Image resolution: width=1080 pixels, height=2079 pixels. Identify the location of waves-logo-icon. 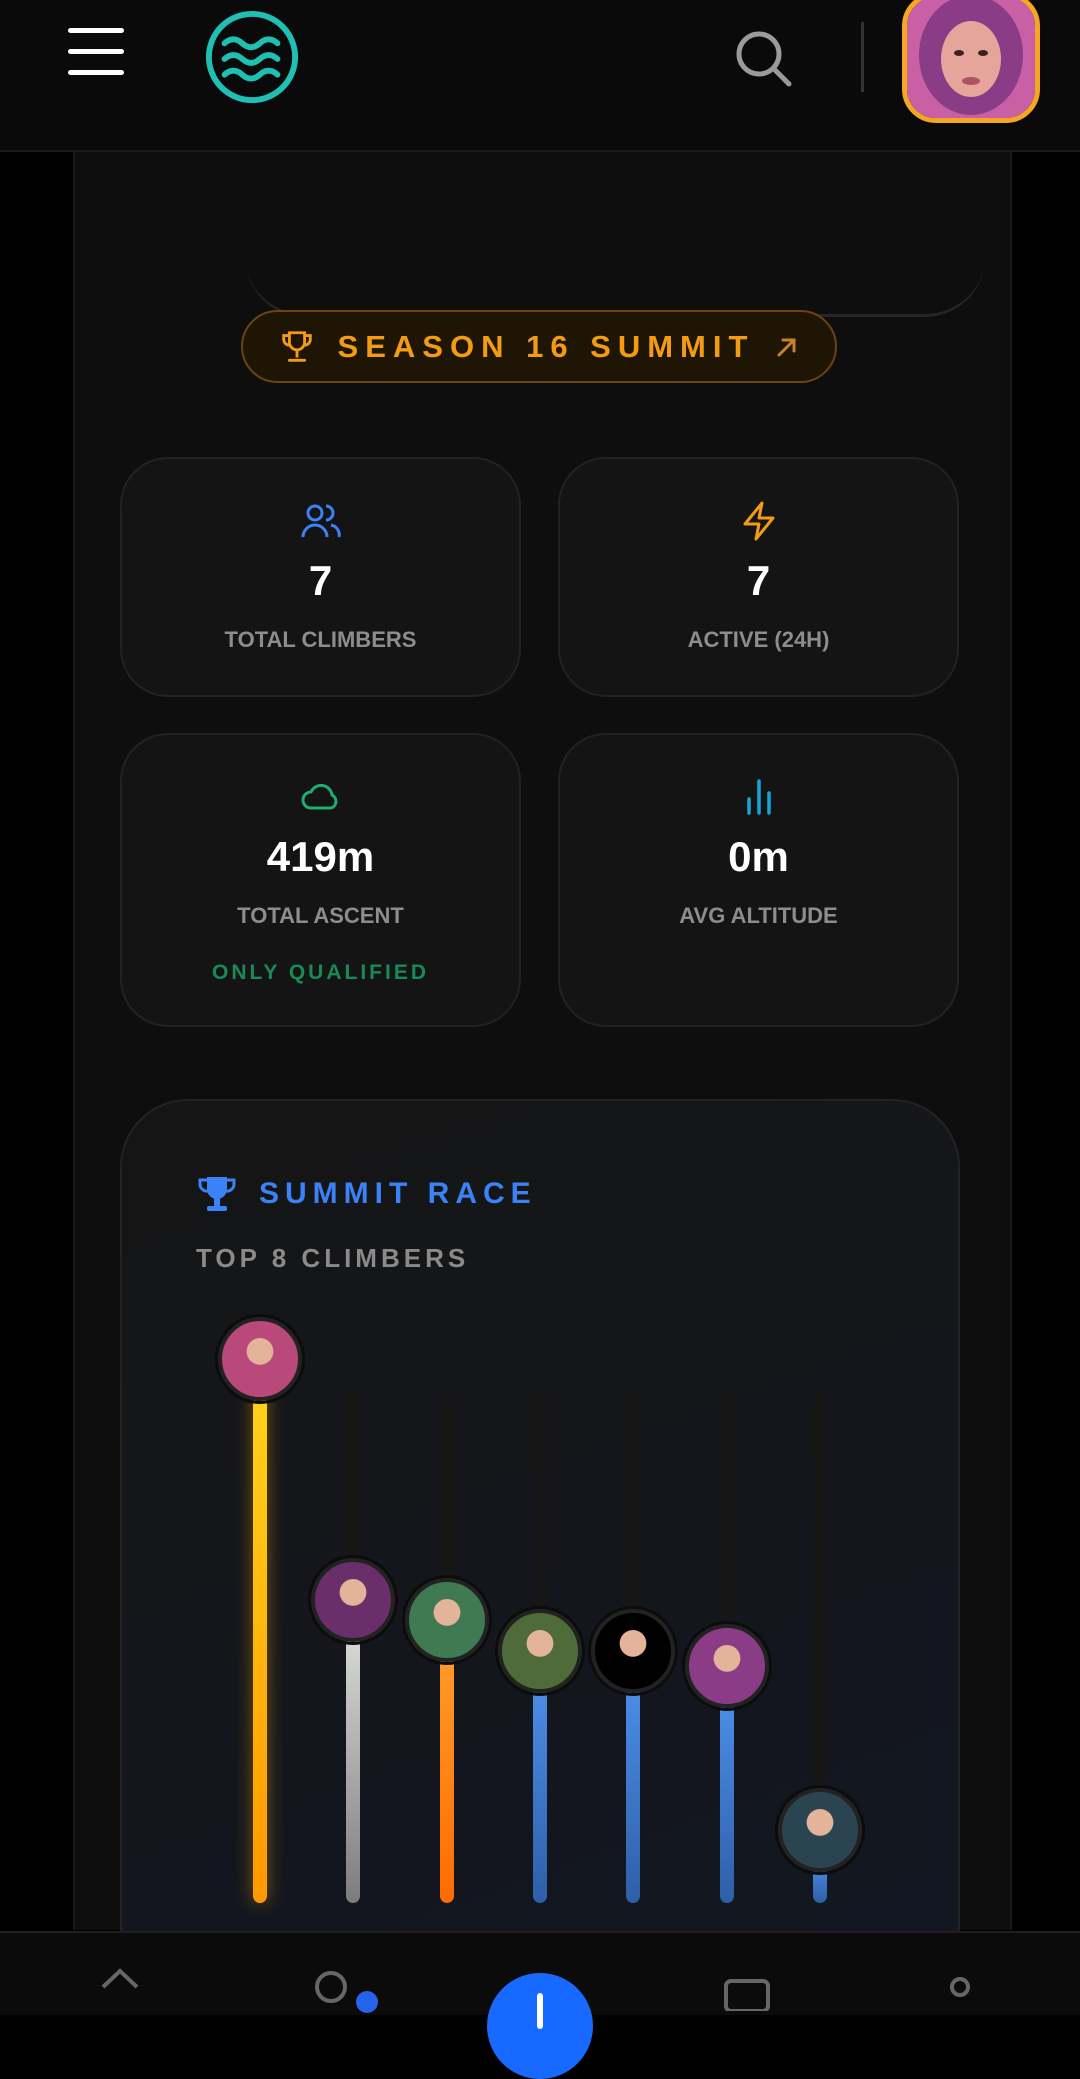
(252, 57).